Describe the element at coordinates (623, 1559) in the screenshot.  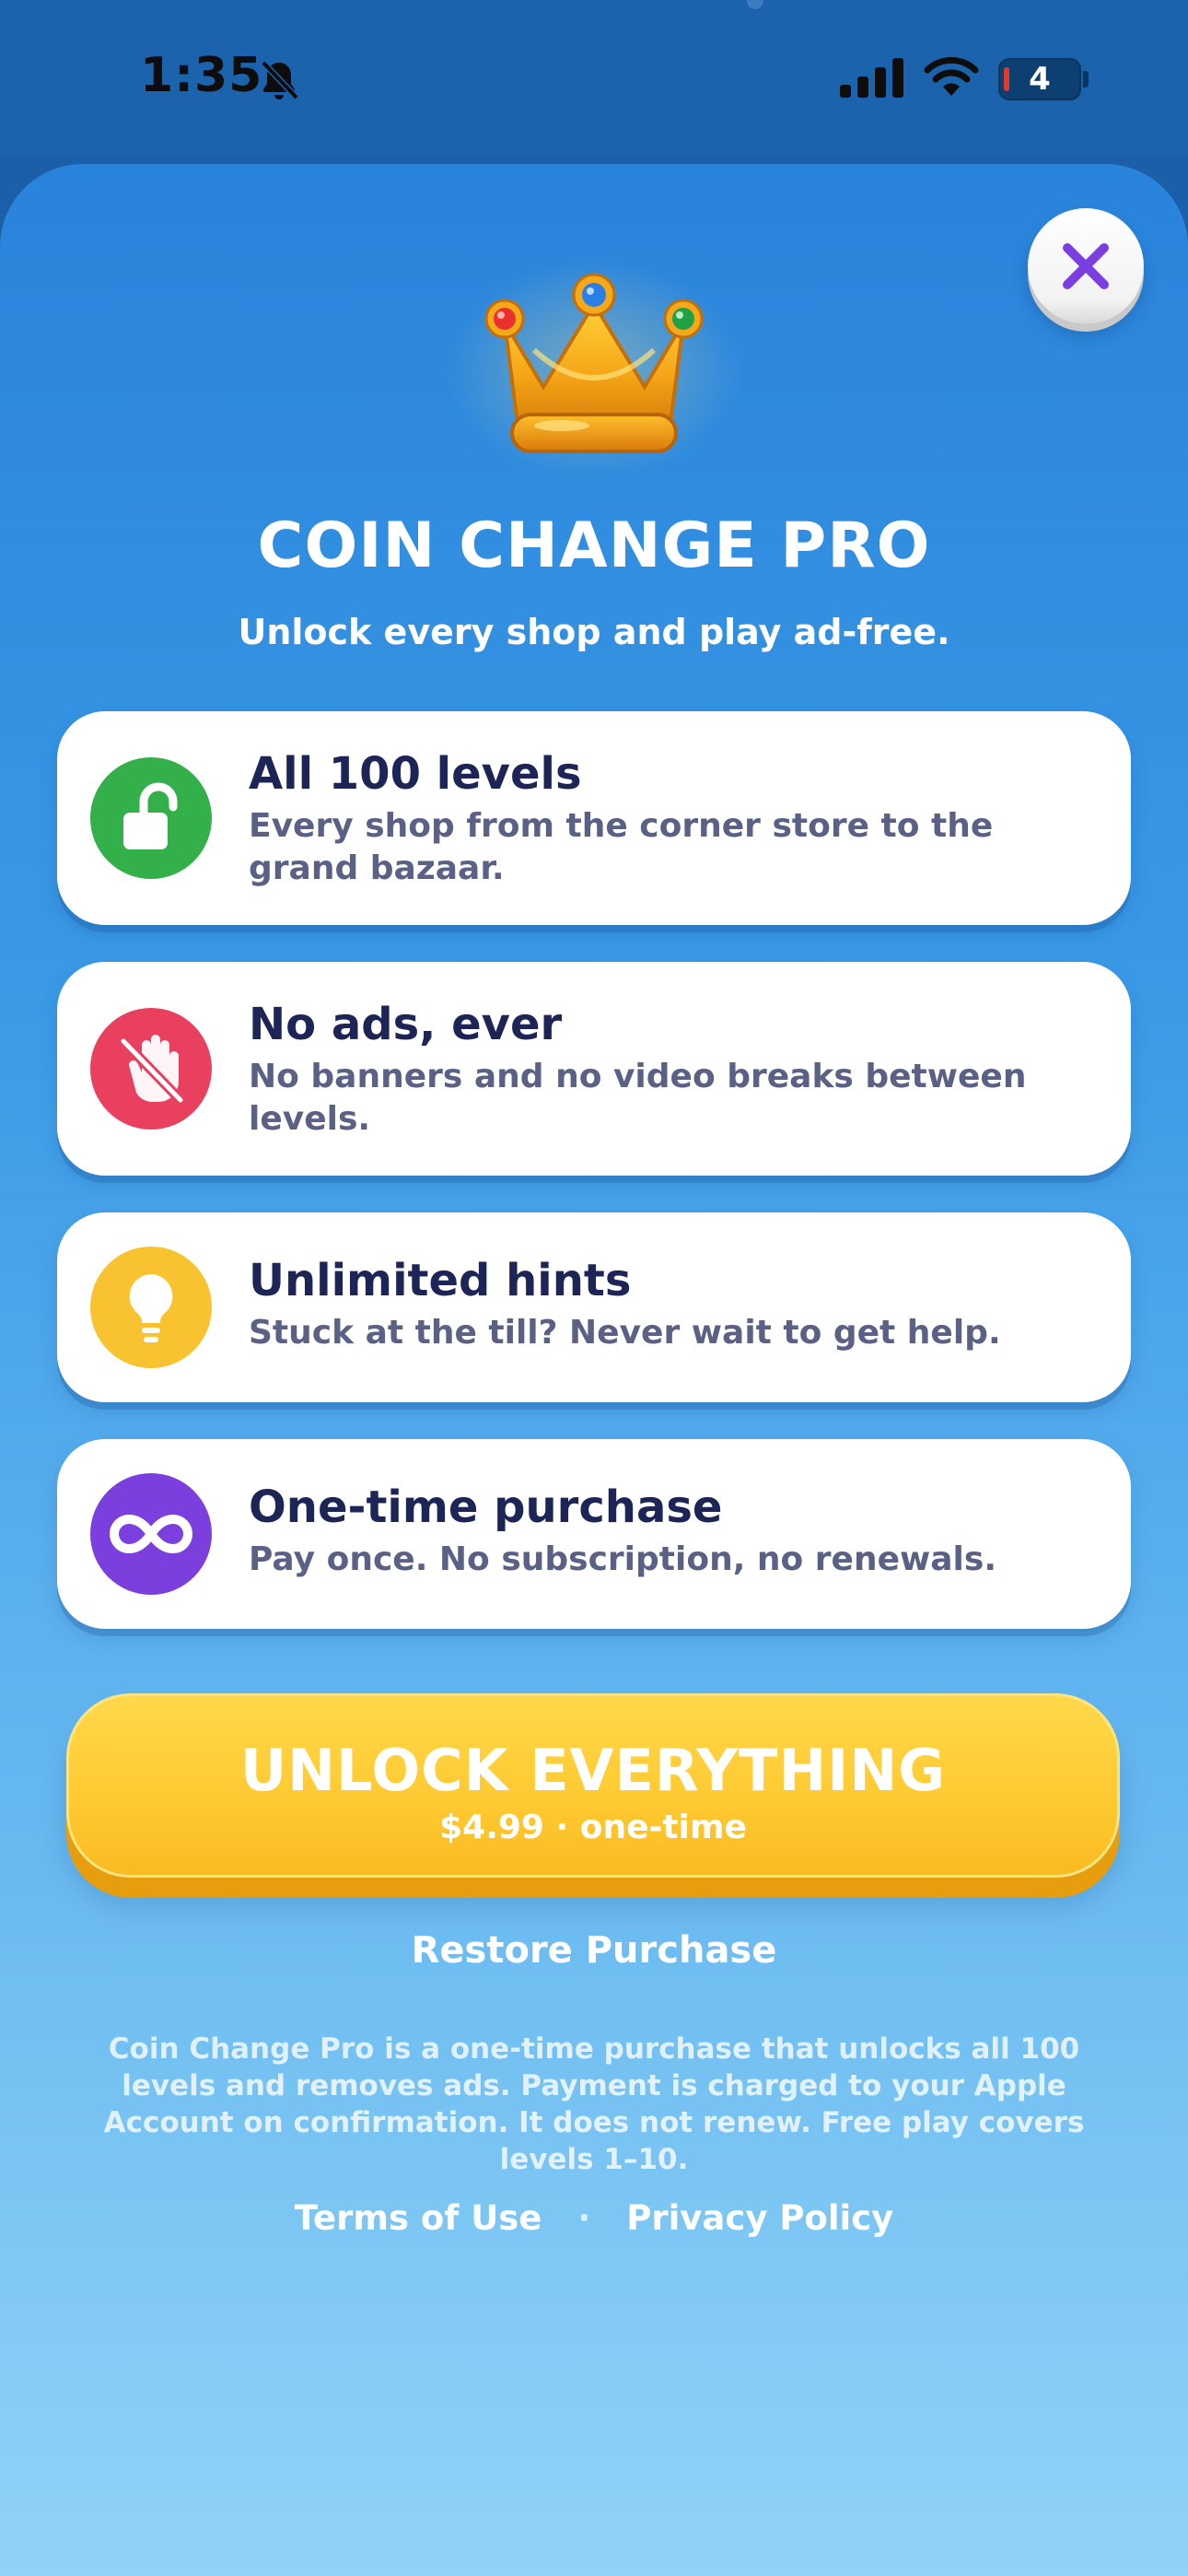
I see `feature-description: Pay once. No subscription, no renewals.` at that location.